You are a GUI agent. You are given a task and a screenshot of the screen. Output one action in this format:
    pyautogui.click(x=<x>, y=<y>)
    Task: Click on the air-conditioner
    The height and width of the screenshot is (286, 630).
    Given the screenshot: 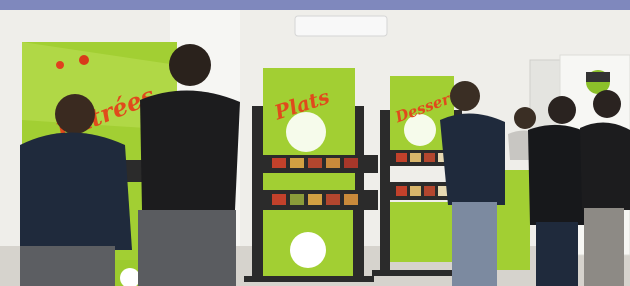 What is the action you would take?
    pyautogui.click(x=341, y=26)
    